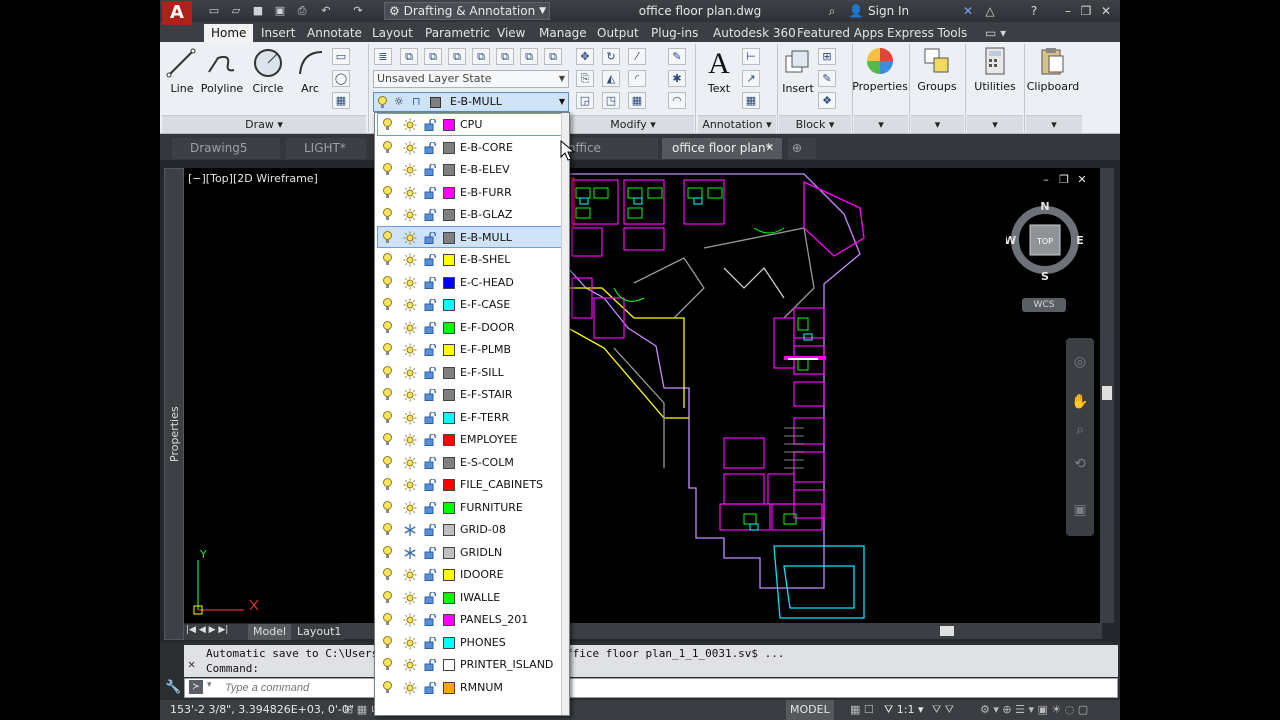  Describe the element at coordinates (472, 529) in the screenshot. I see `layer-row: GRID-08` at that location.